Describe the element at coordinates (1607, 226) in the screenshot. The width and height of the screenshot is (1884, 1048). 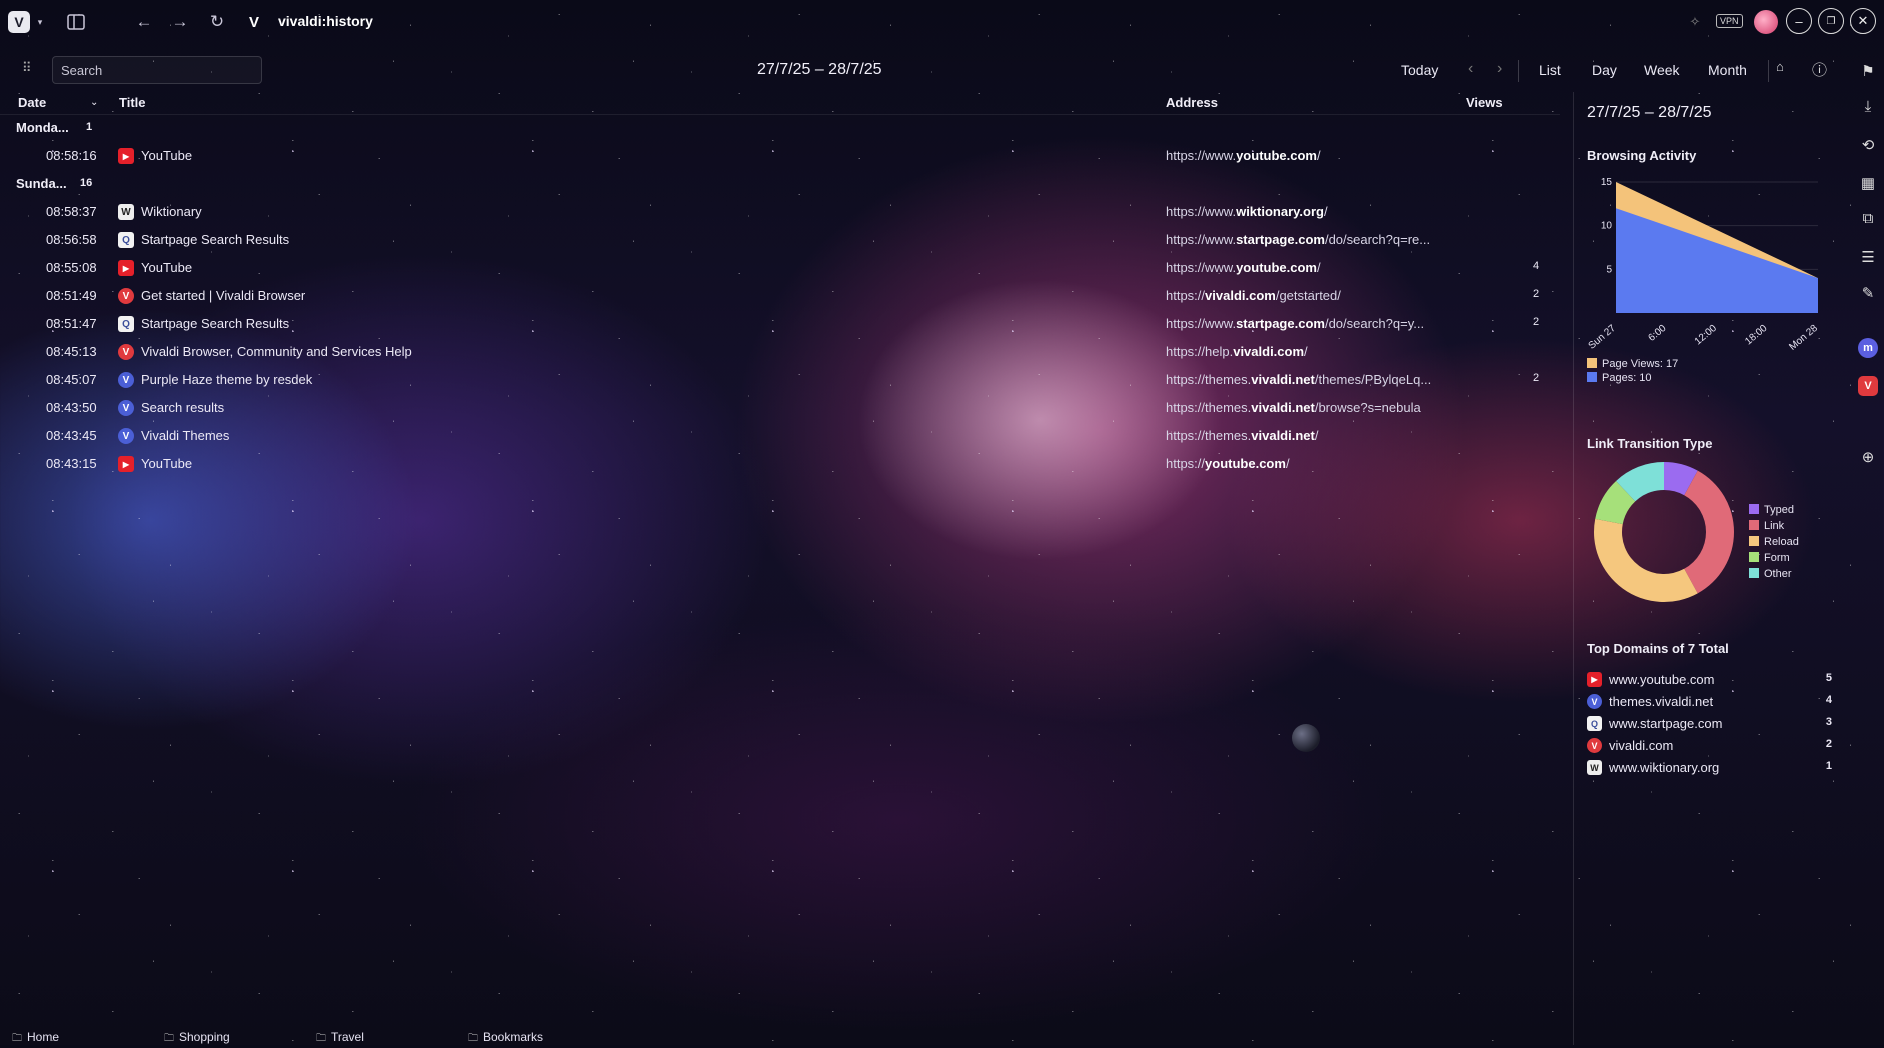
I see `y-tick-label: 10` at that location.